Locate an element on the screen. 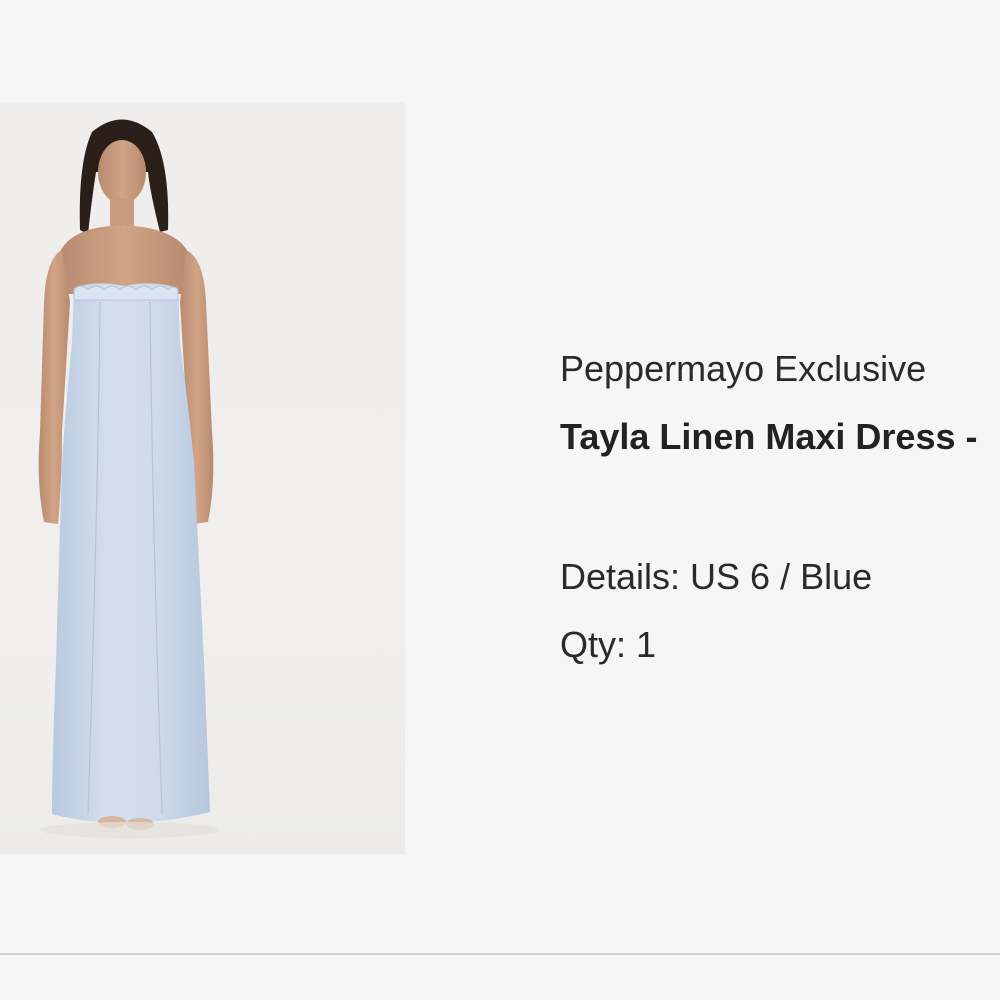  divider is located at coordinates (500, 954).